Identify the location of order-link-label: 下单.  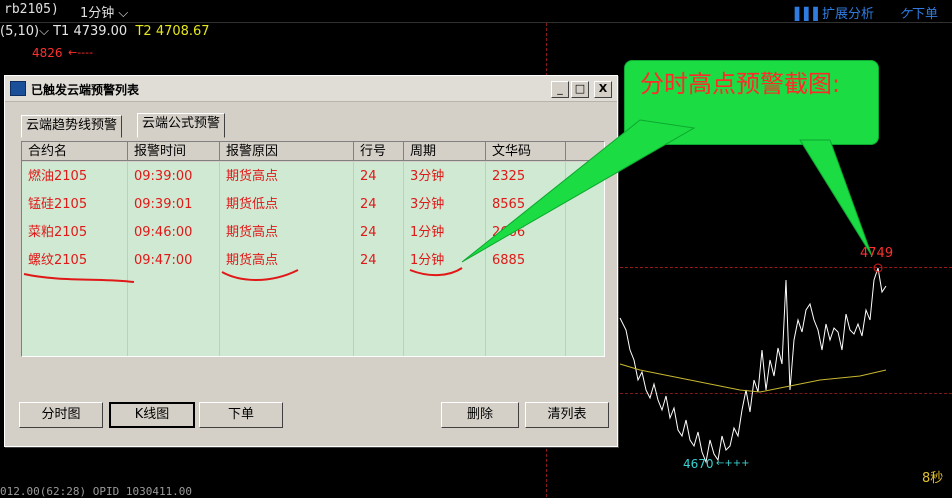
(924, 14).